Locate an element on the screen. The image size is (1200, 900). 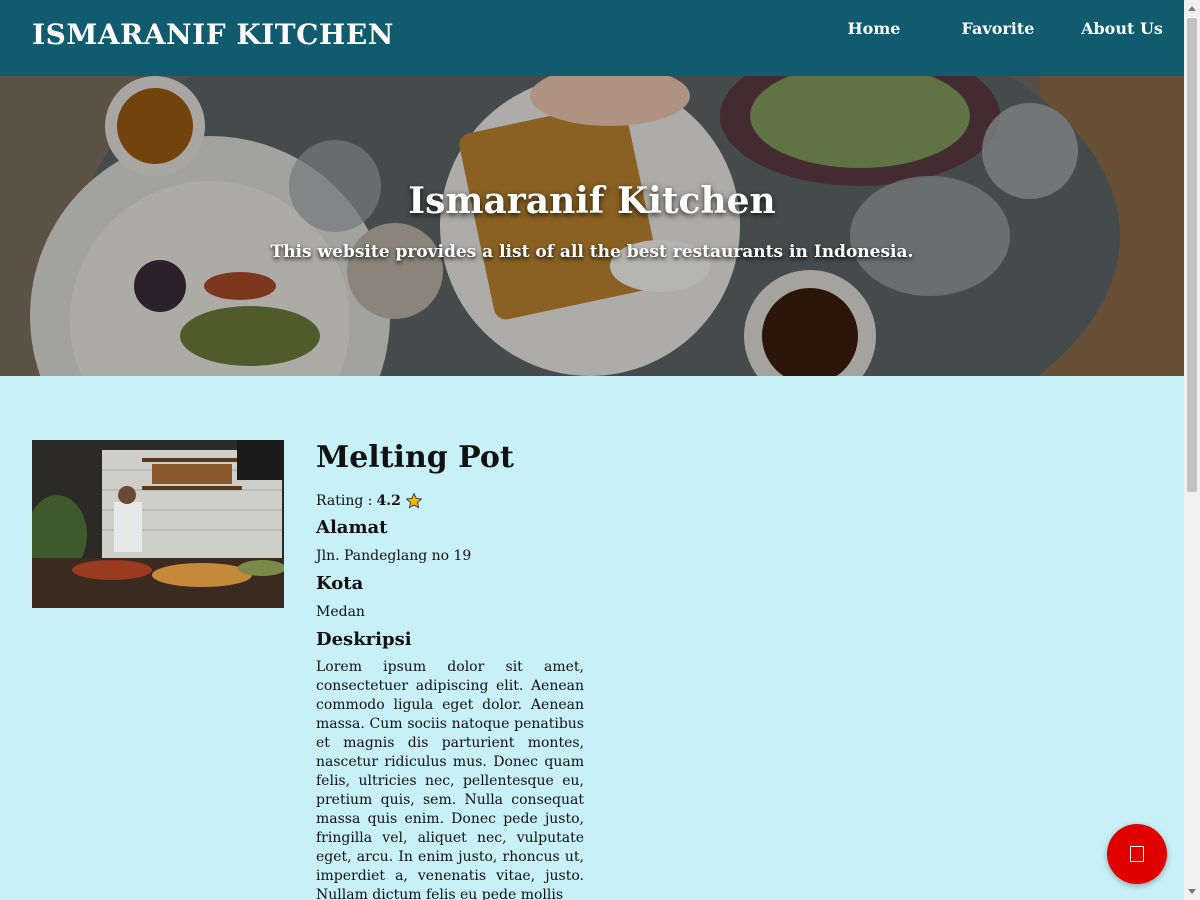
app-header: ISMARANIF KITCHEN Home Favorite About Us is located at coordinates (592, 38).